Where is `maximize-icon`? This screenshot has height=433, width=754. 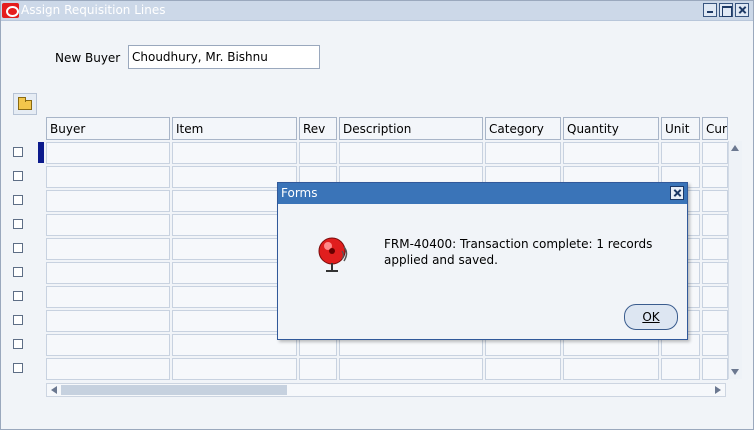 maximize-icon is located at coordinates (726, 10).